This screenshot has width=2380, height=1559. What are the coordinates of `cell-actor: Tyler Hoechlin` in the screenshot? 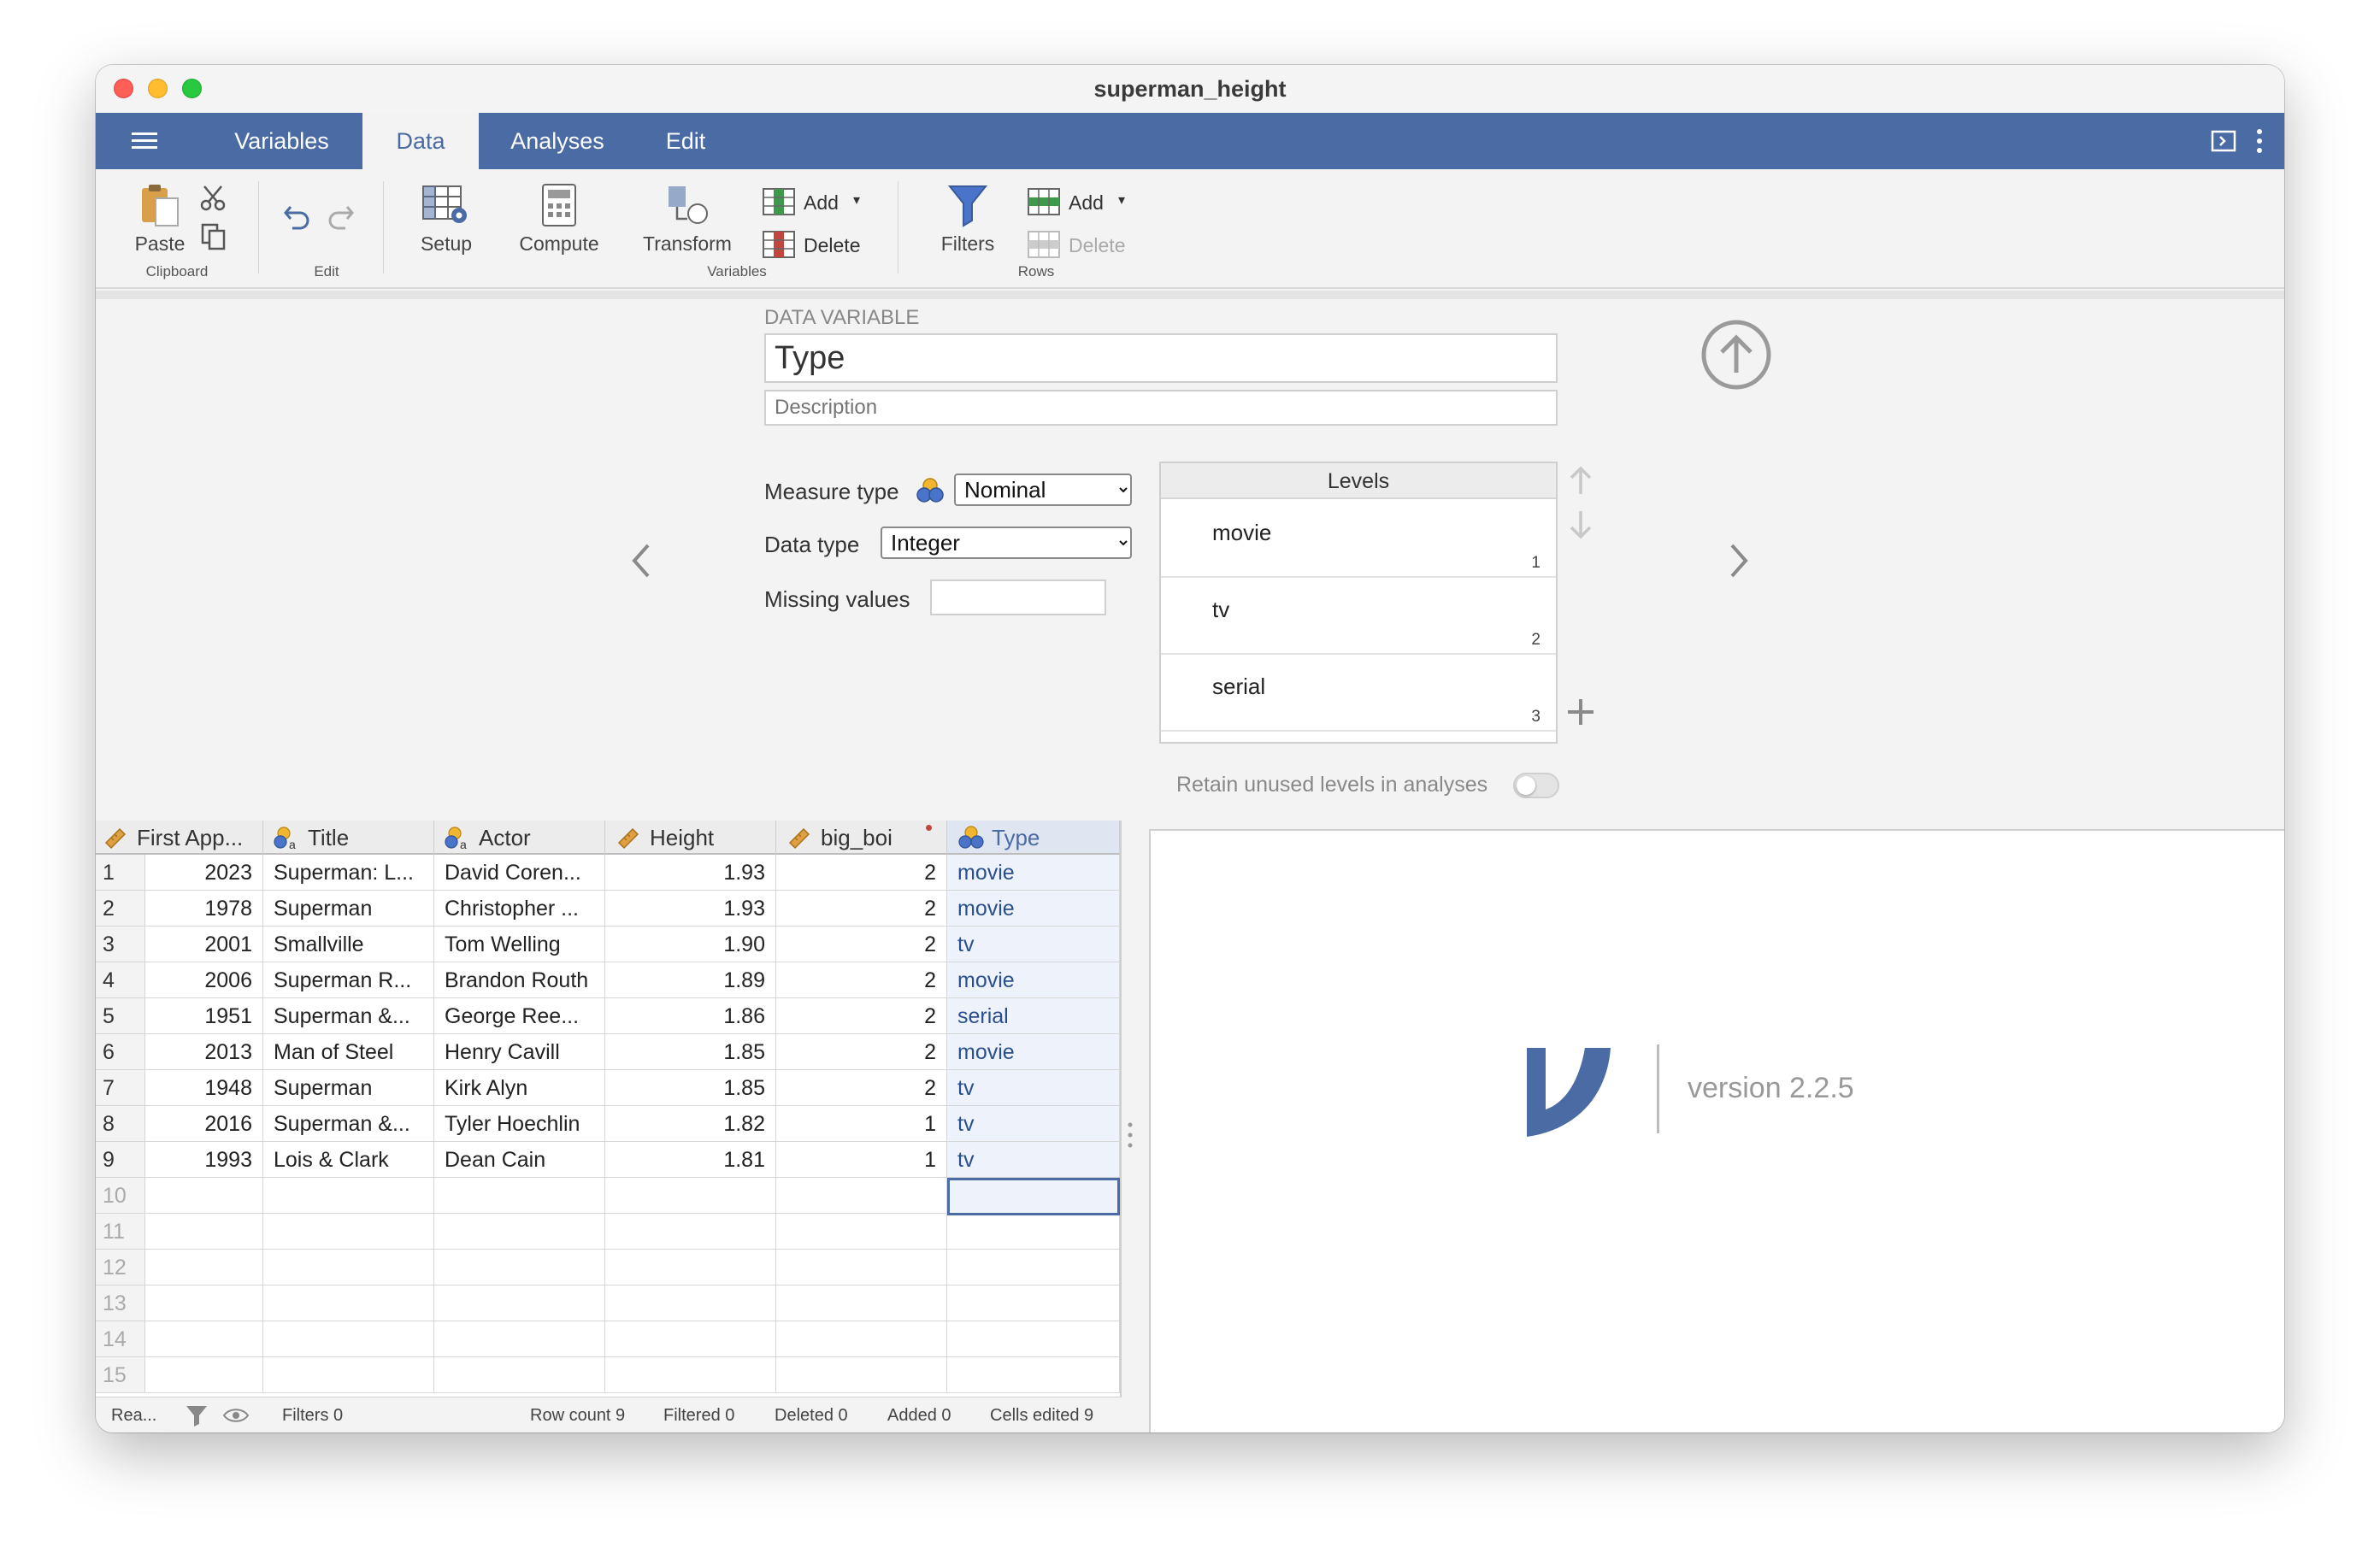 It's located at (520, 1124).